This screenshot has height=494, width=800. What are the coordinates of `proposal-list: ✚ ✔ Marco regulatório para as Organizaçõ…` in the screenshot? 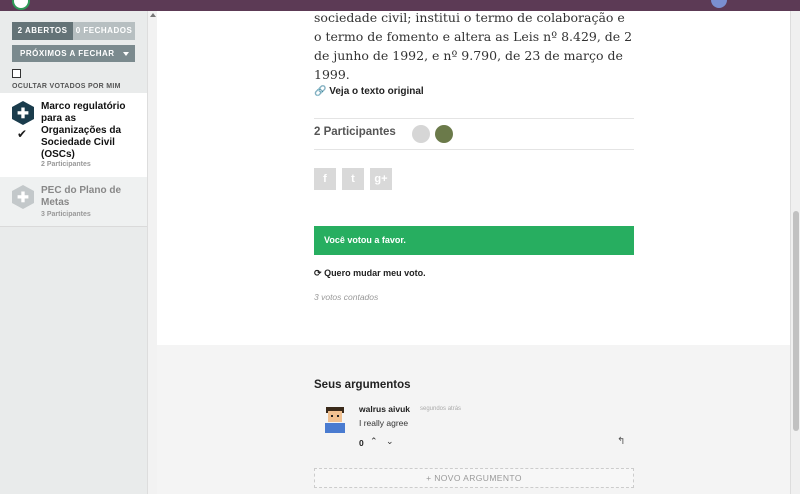 It's located at (73, 160).